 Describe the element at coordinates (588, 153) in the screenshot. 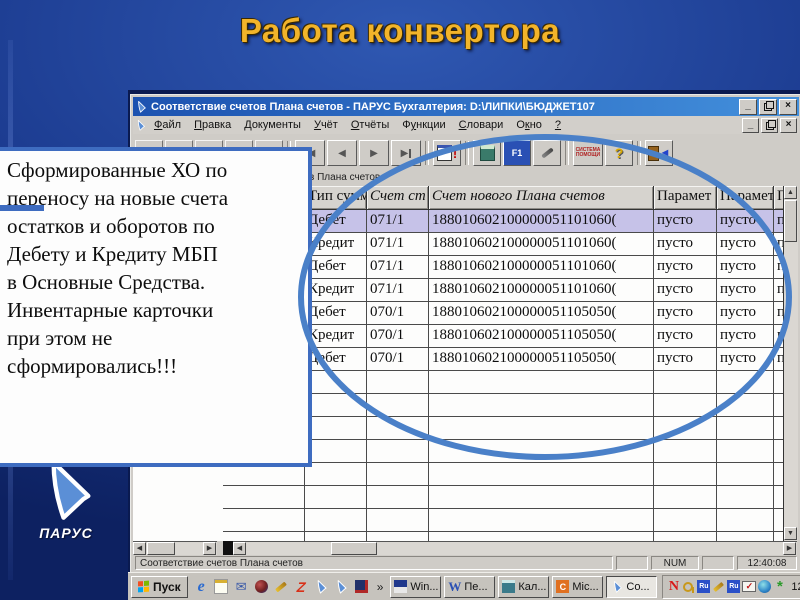

I see `system-help-button: СИСТЕМА ПОМОЩИ` at that location.